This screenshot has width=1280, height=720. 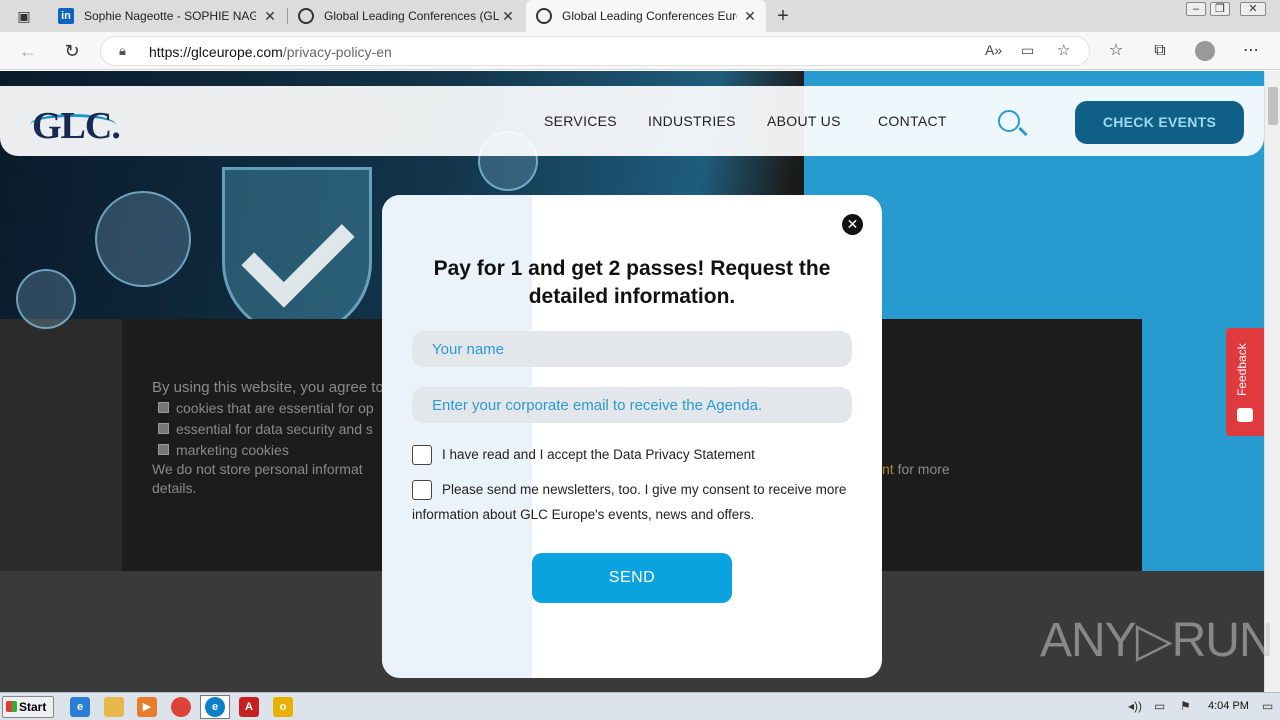 What do you see at coordinates (274, 429) in the screenshot?
I see `cookie-option-security: essential for data security and s` at bounding box center [274, 429].